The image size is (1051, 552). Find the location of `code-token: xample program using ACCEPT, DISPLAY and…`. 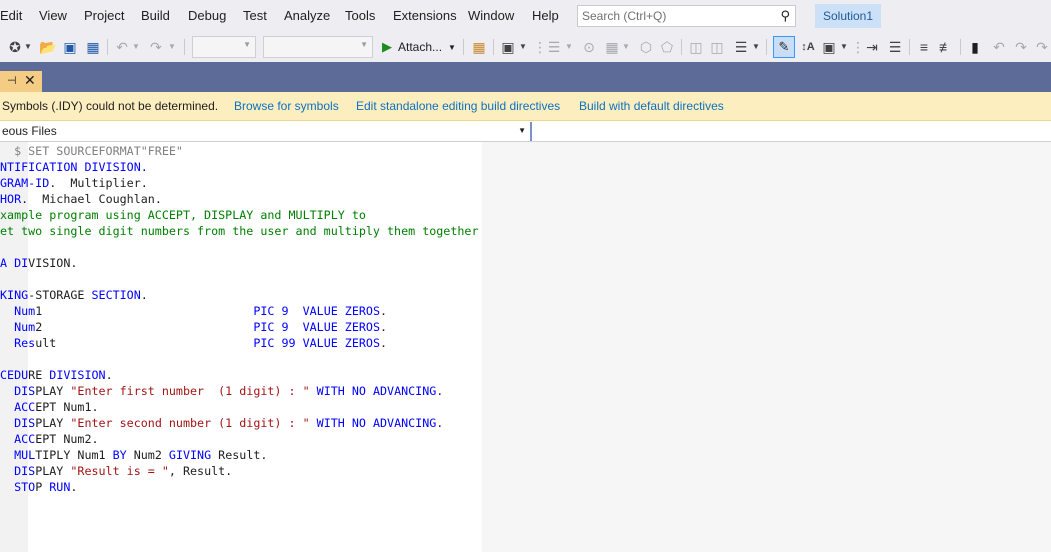

code-token: xample program using ACCEPT, DISPLAY and… is located at coordinates (183, 215).